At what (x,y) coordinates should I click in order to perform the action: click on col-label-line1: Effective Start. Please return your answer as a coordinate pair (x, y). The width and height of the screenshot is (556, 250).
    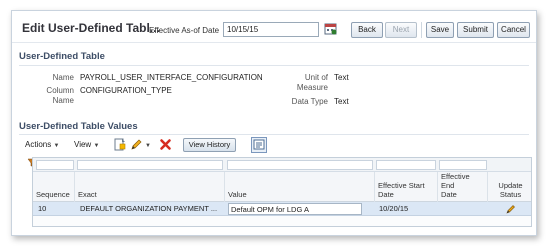
    Looking at the image, I should click on (401, 185).